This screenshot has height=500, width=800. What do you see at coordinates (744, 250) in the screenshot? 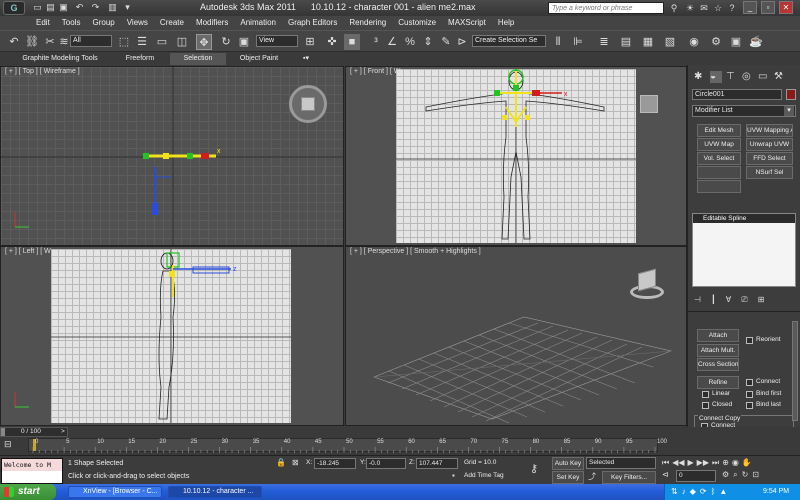
I see `modifier-stack: Editable Spline` at bounding box center [744, 250].